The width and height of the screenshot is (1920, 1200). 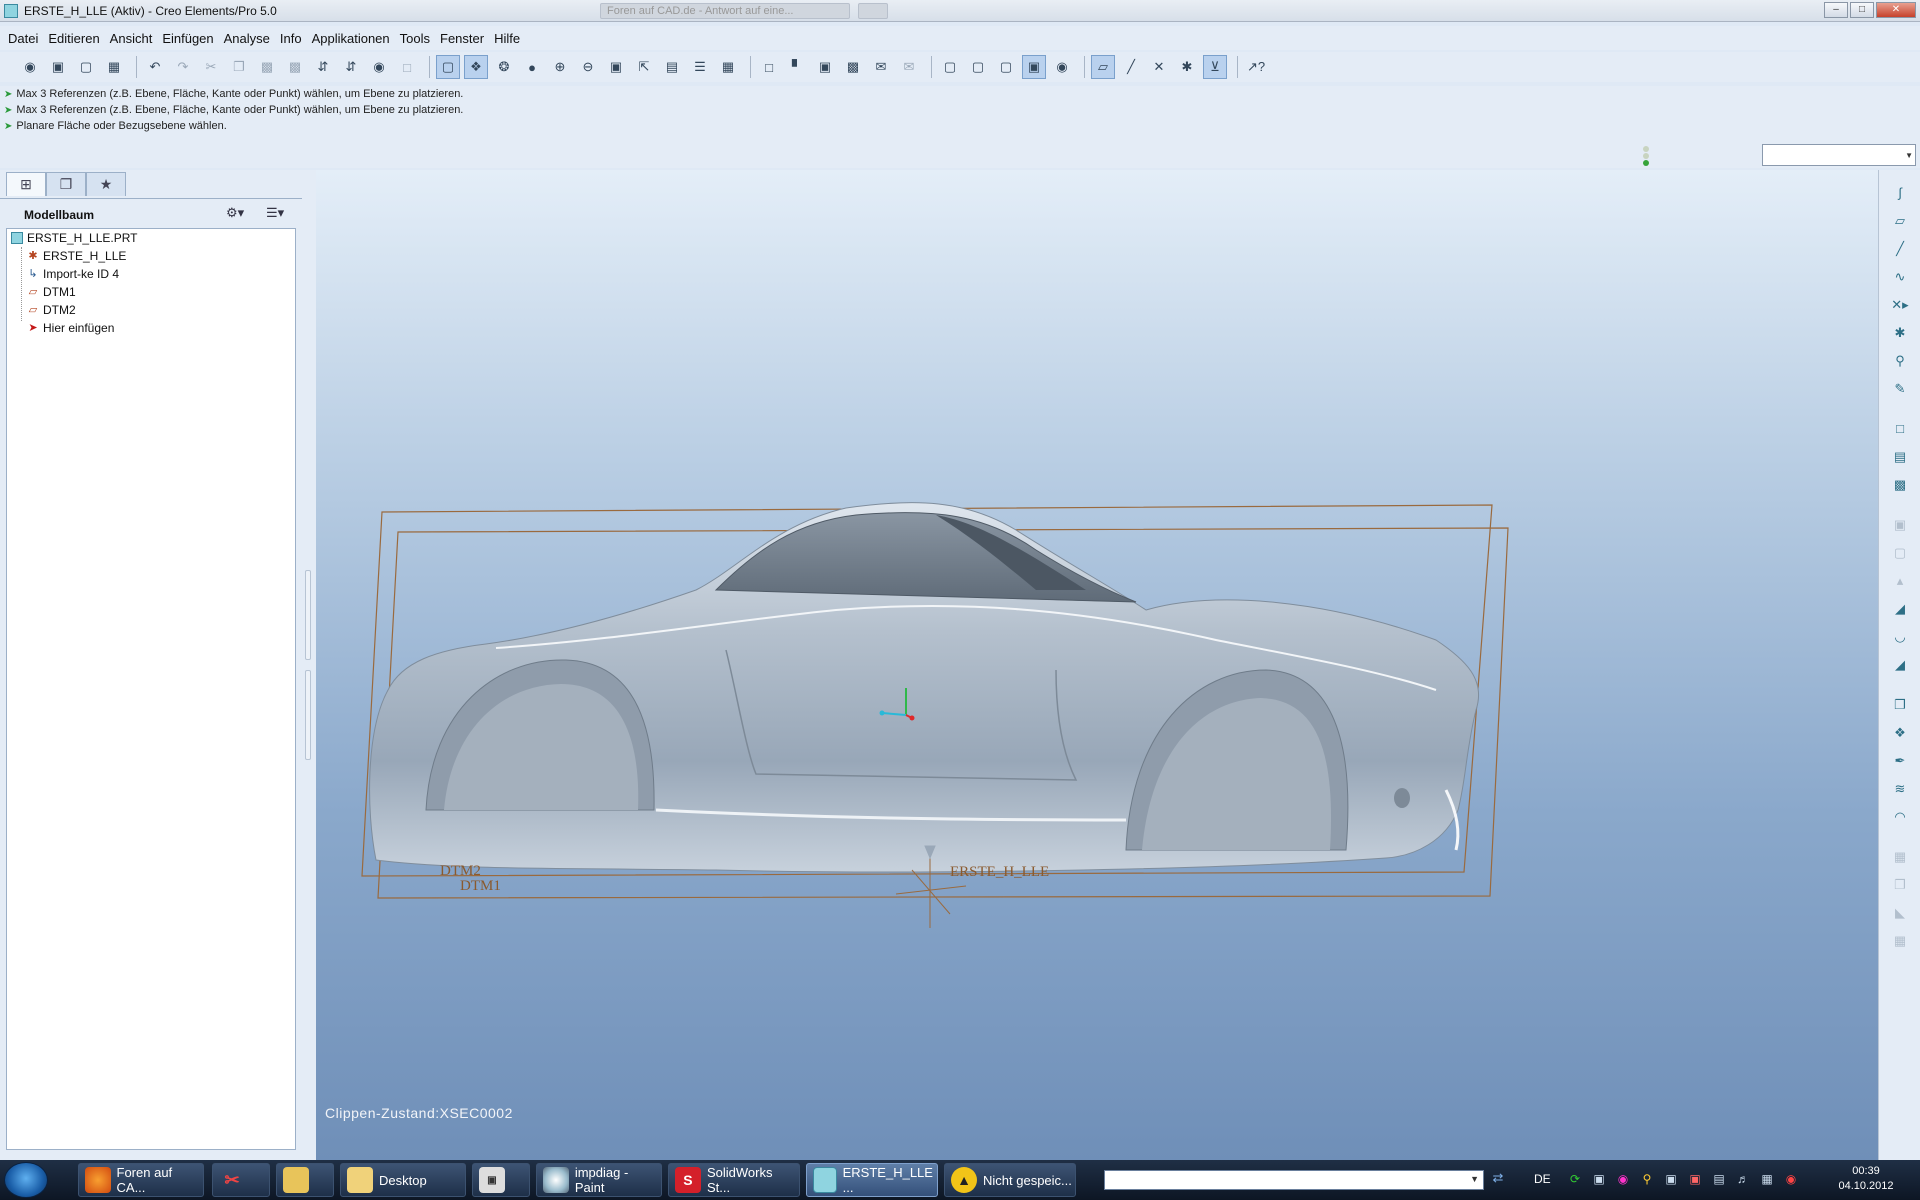 I want to click on undo-icon: ↶, so click(x=155, y=67).